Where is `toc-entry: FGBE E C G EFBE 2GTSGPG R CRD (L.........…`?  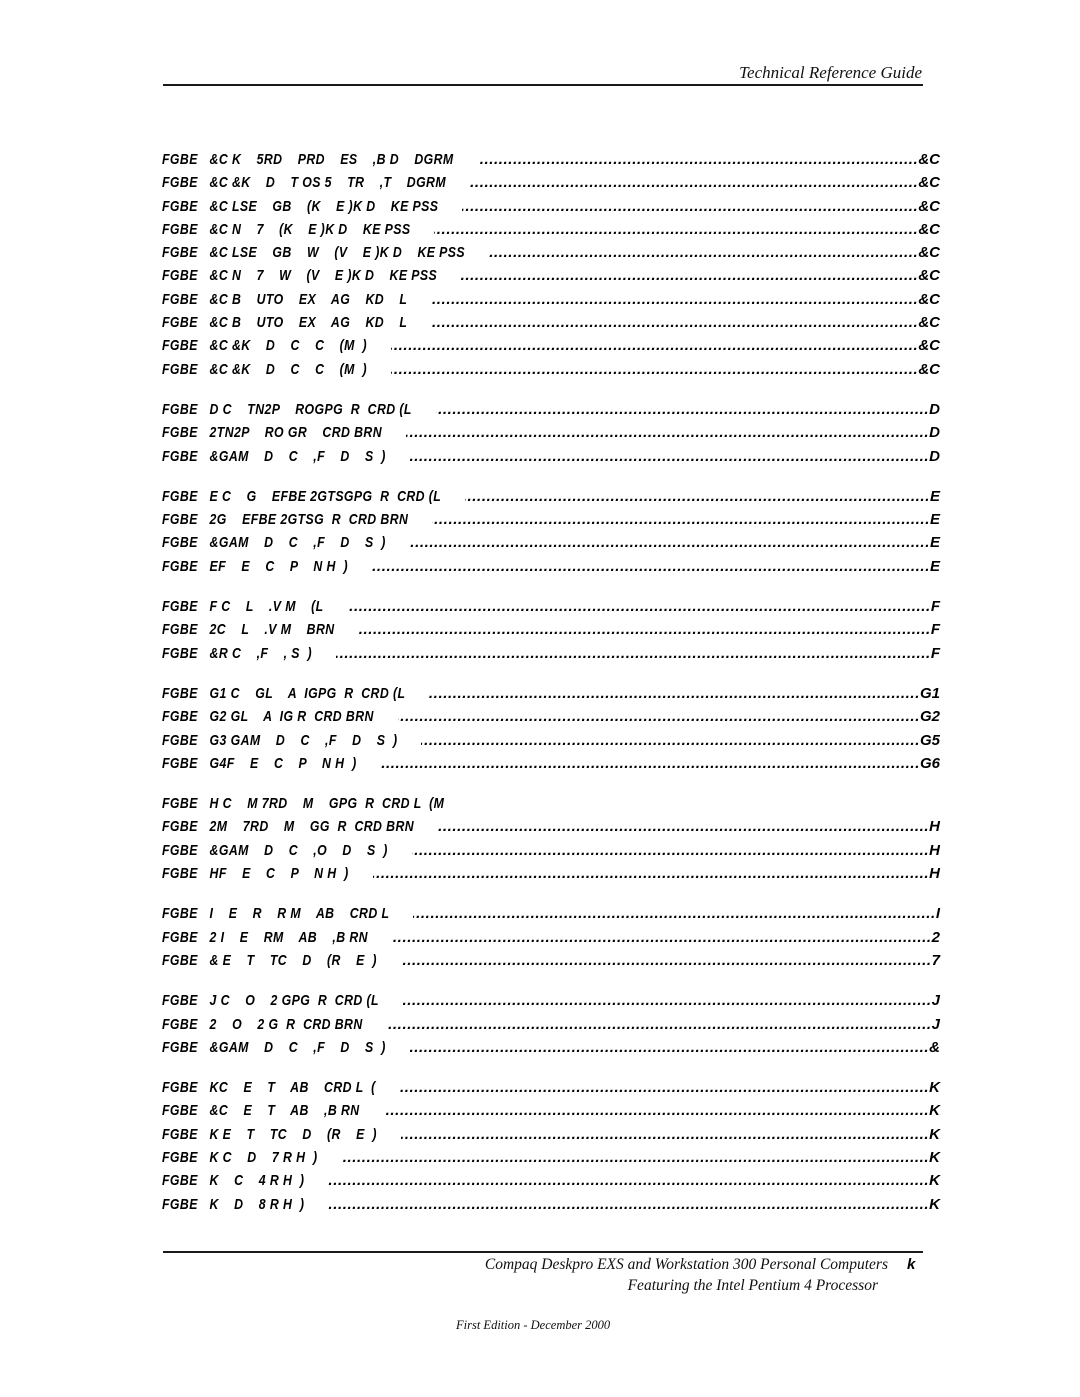
toc-entry: FGBE E C G EFBE 2GTSGPG R CRD (L.........… is located at coordinates (557, 496).